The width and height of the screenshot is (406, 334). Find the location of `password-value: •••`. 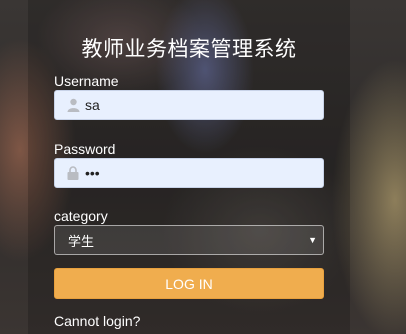

password-value: ••• is located at coordinates (92, 173).